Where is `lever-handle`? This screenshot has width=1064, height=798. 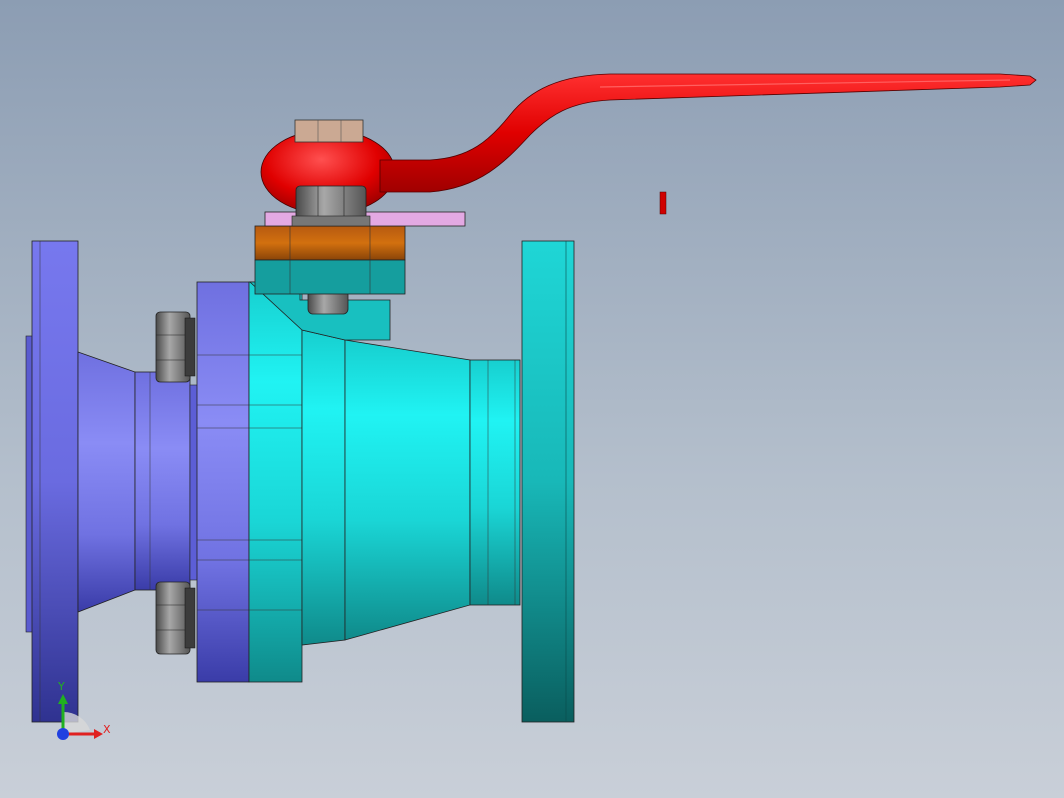 lever-handle is located at coordinates (648, 144).